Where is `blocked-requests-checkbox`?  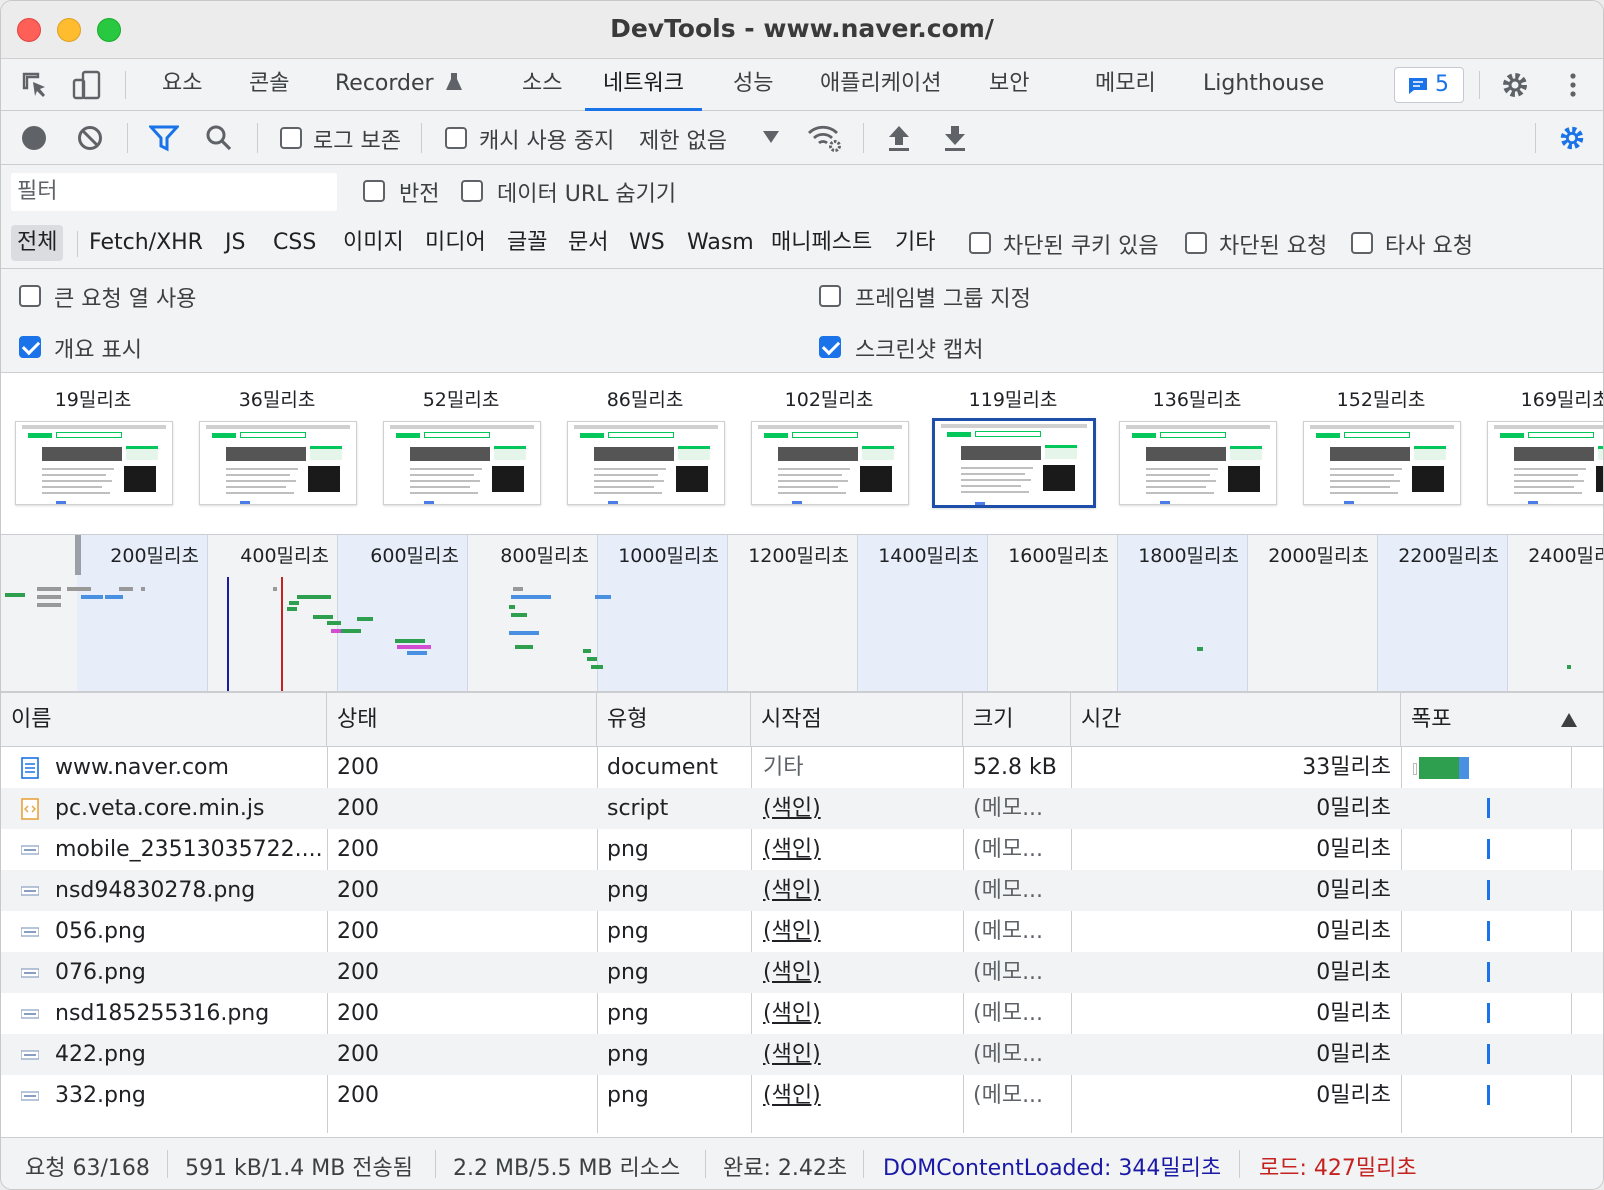 blocked-requests-checkbox is located at coordinates (1196, 243).